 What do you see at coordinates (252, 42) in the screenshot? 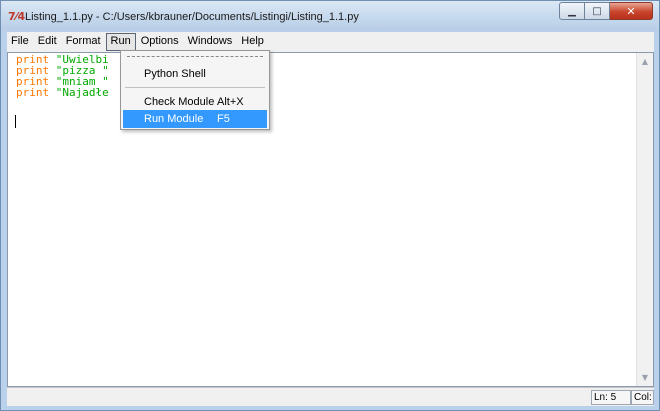
I see `menu-help: Help` at bounding box center [252, 42].